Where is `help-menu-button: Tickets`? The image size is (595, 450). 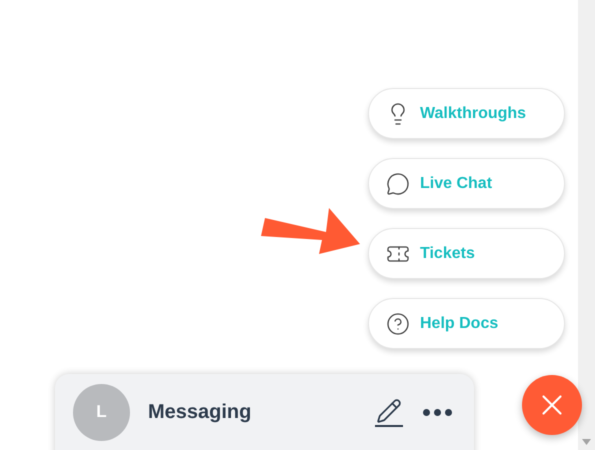
help-menu-button: Tickets is located at coordinates (466, 253).